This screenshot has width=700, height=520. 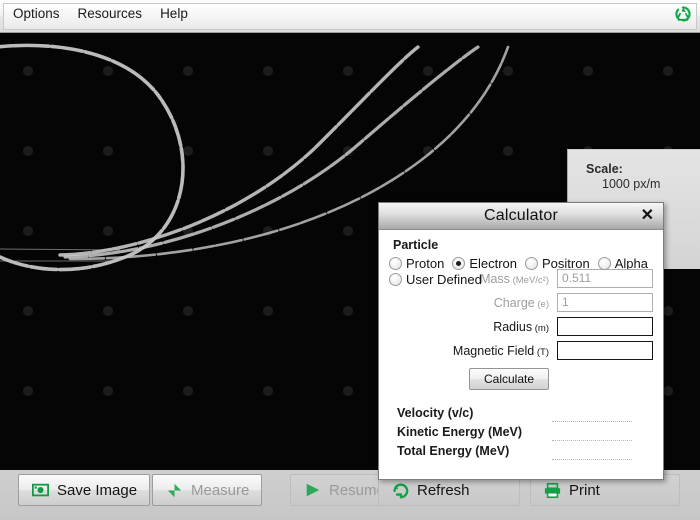 I want to click on close-icon: ✕, so click(x=647, y=216).